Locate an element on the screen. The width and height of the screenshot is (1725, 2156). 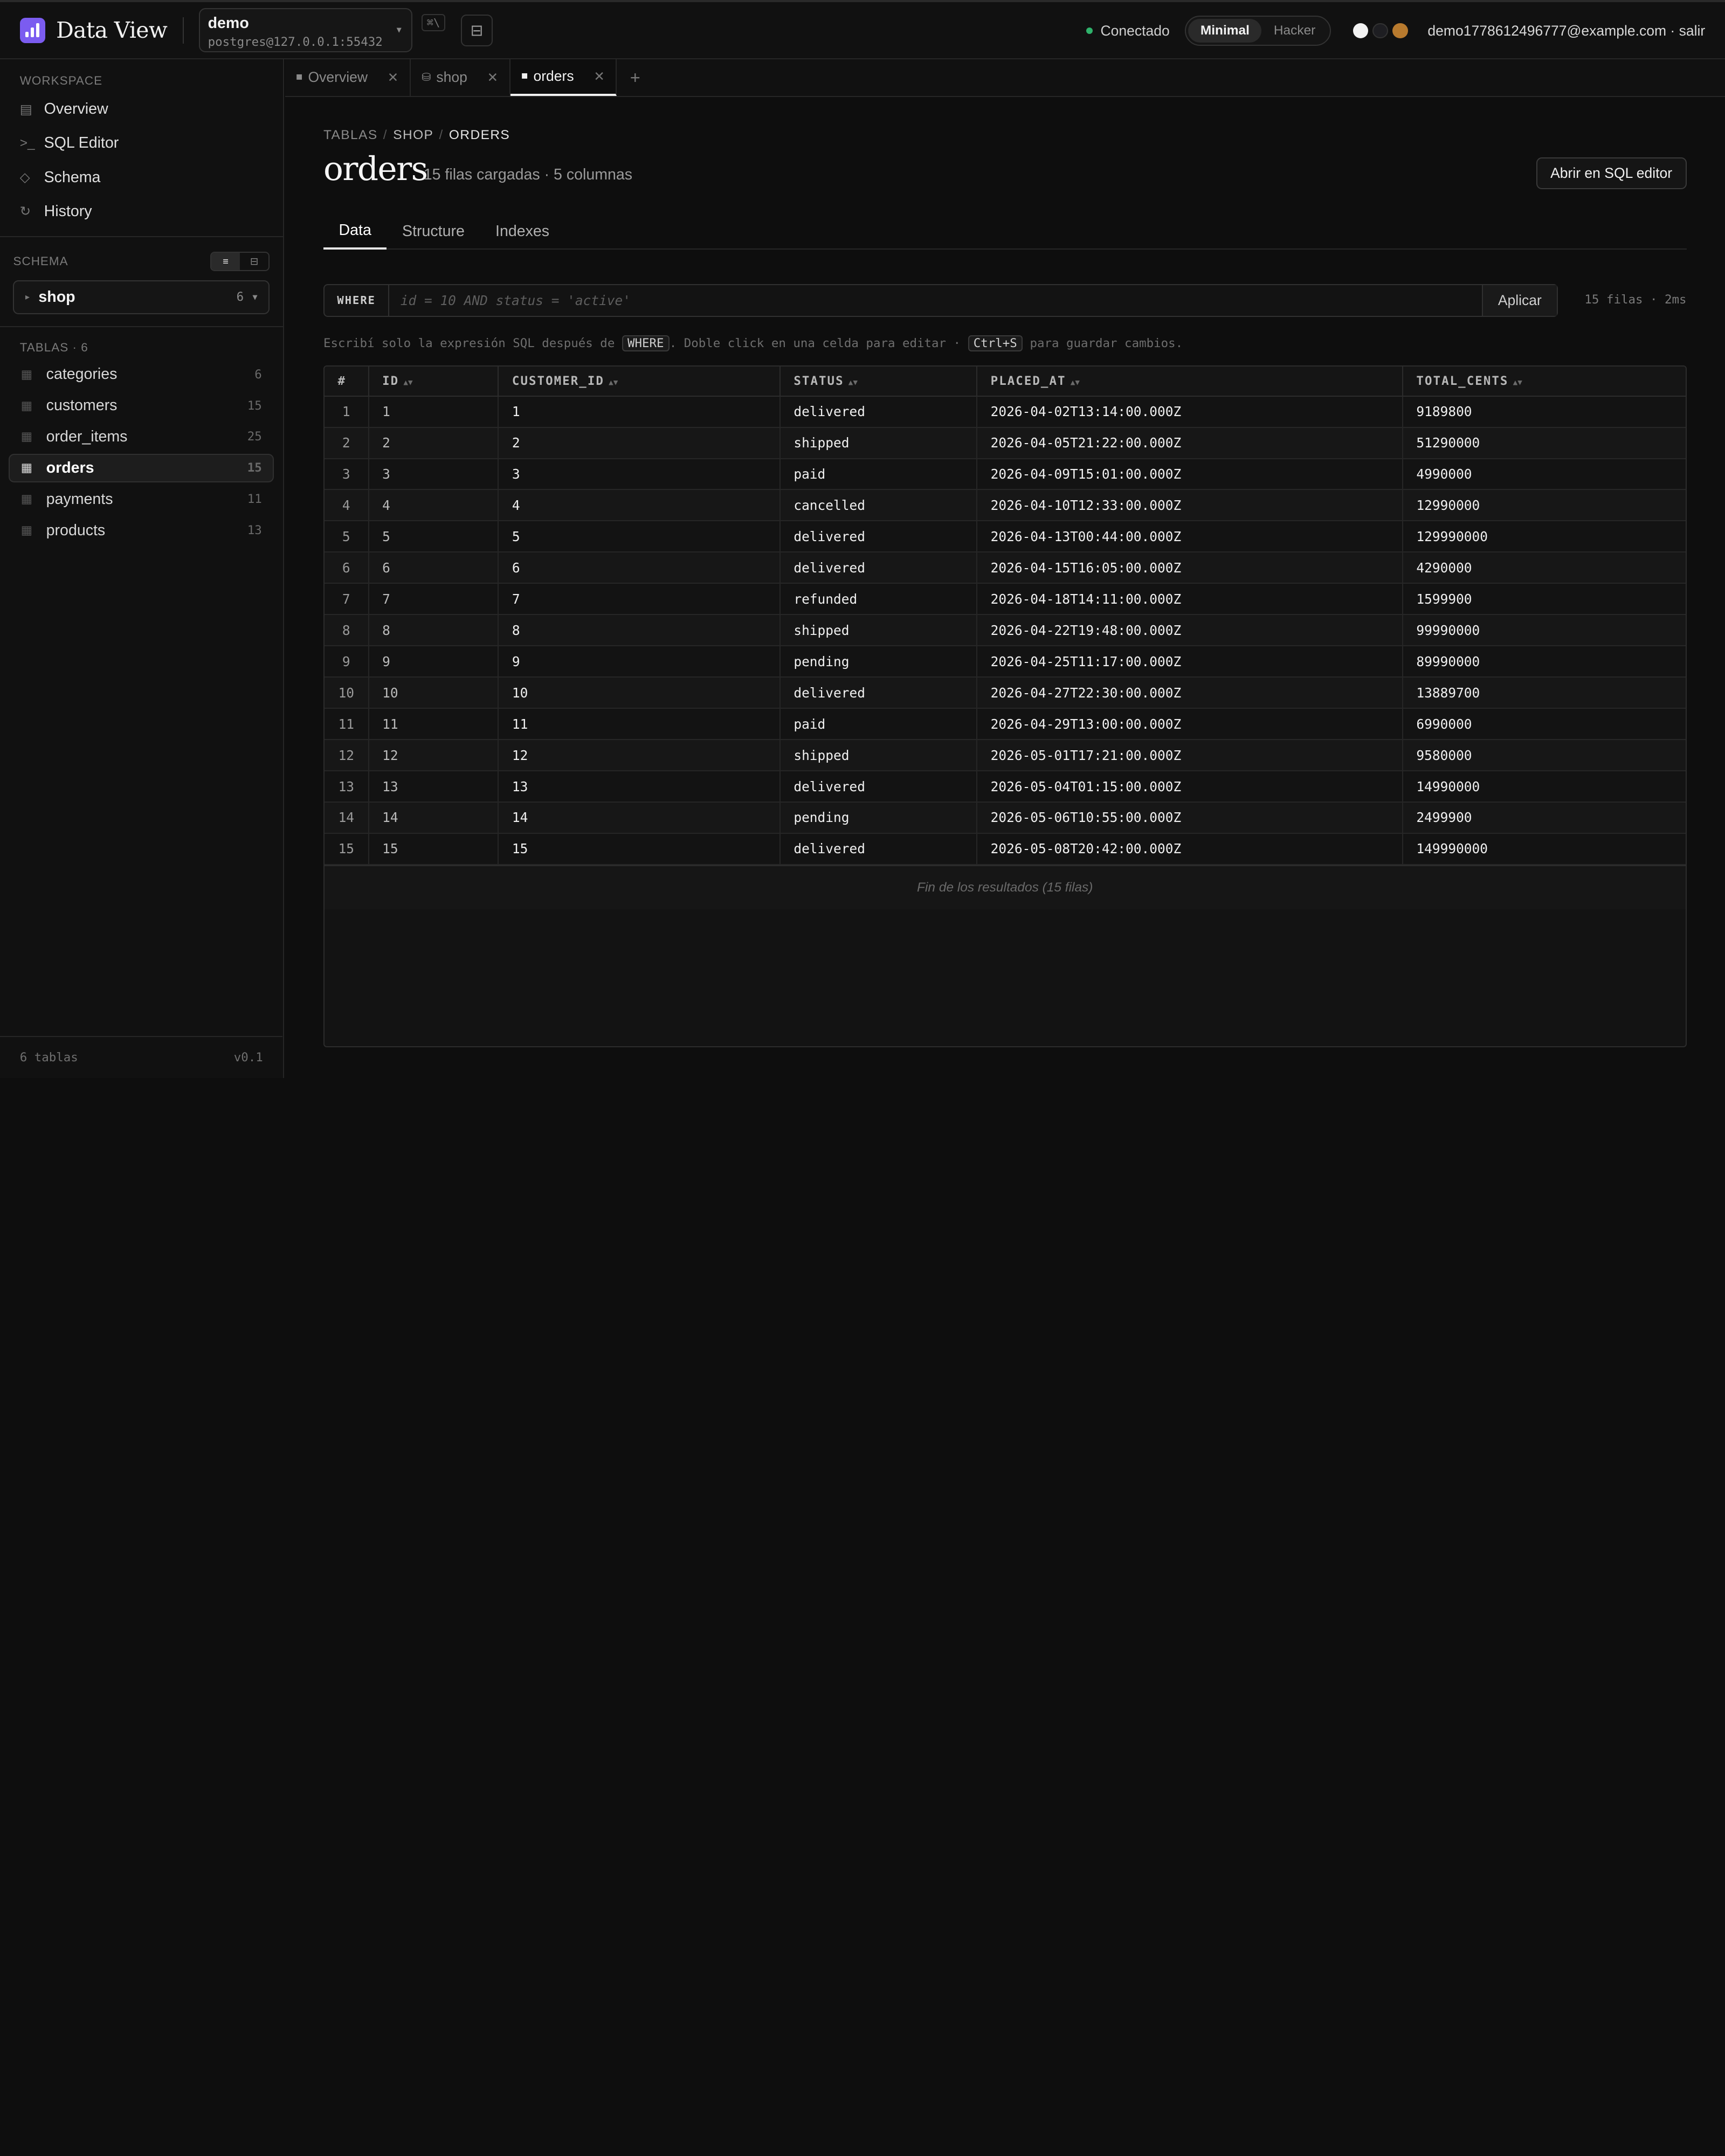
table-item-payments: ▦ payments 11 is located at coordinates (142, 499).